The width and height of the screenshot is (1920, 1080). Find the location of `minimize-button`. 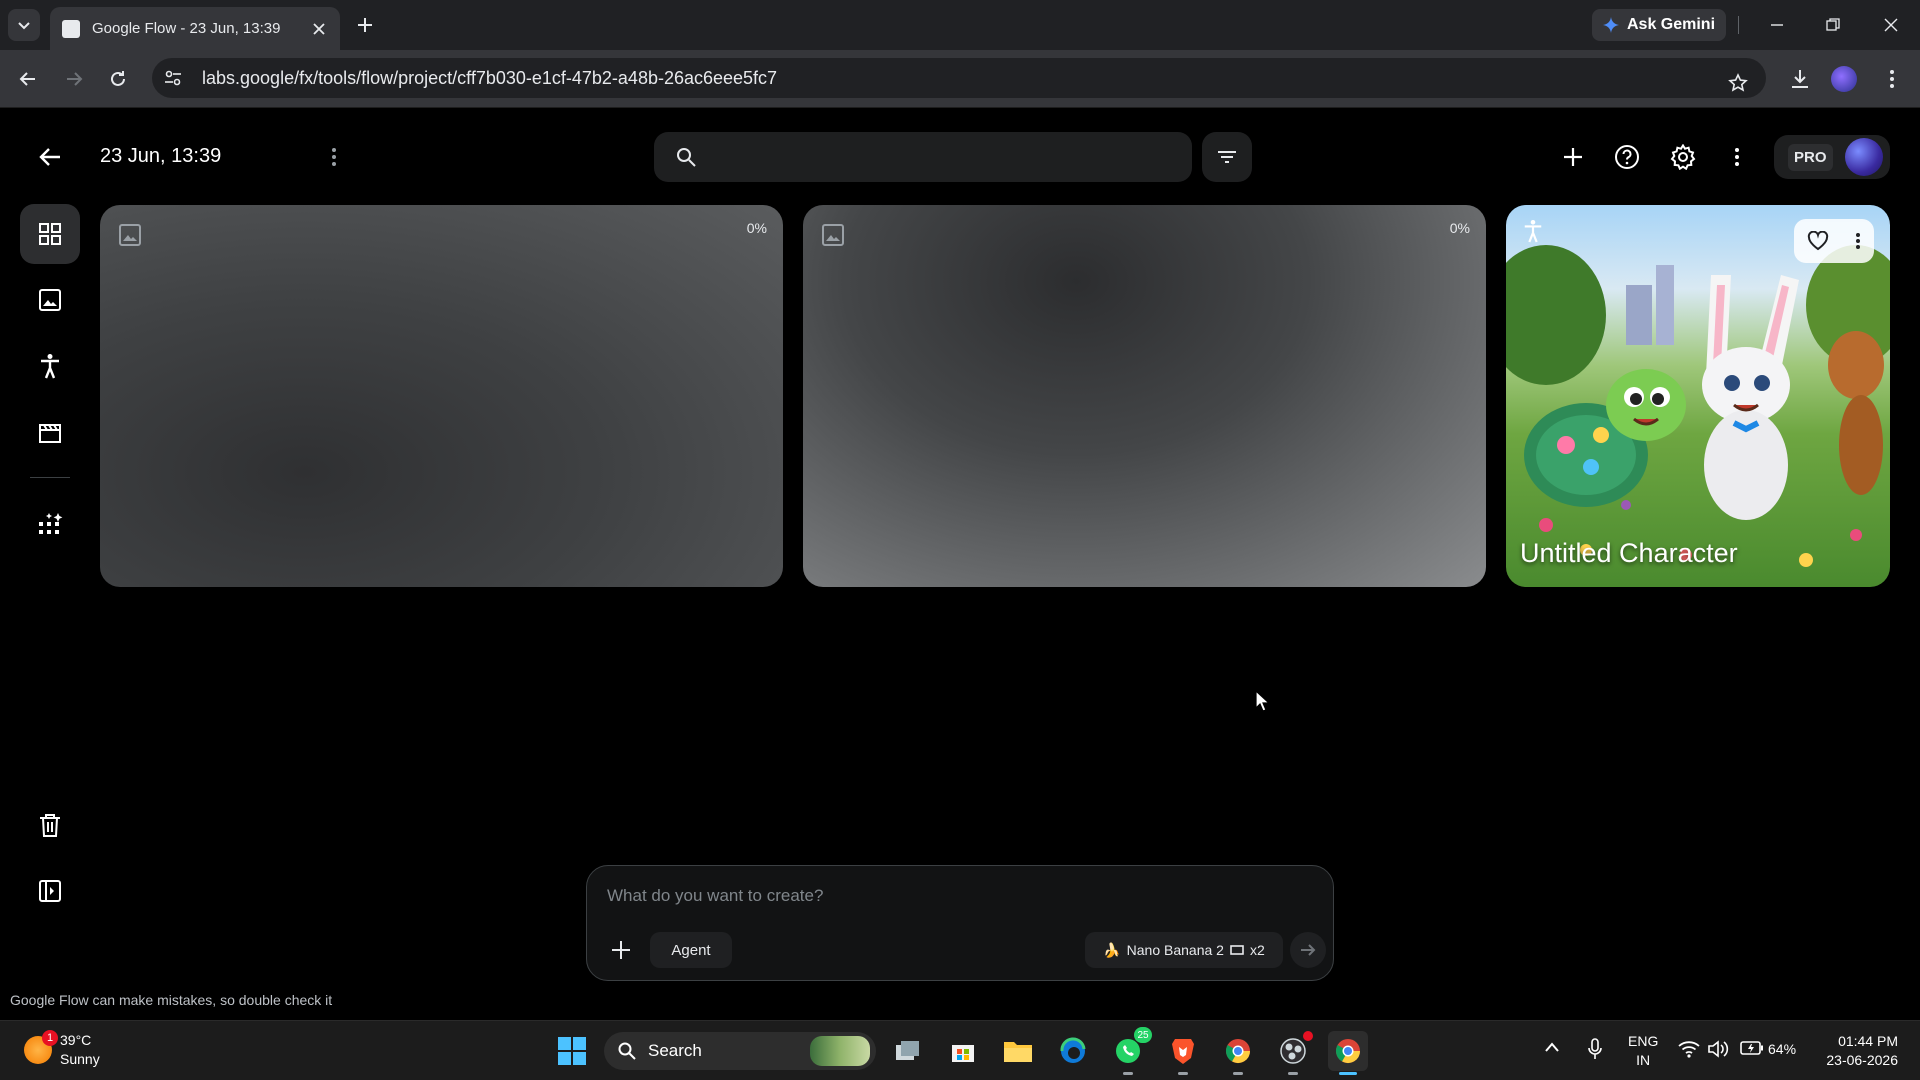

minimize-button is located at coordinates (1777, 25).